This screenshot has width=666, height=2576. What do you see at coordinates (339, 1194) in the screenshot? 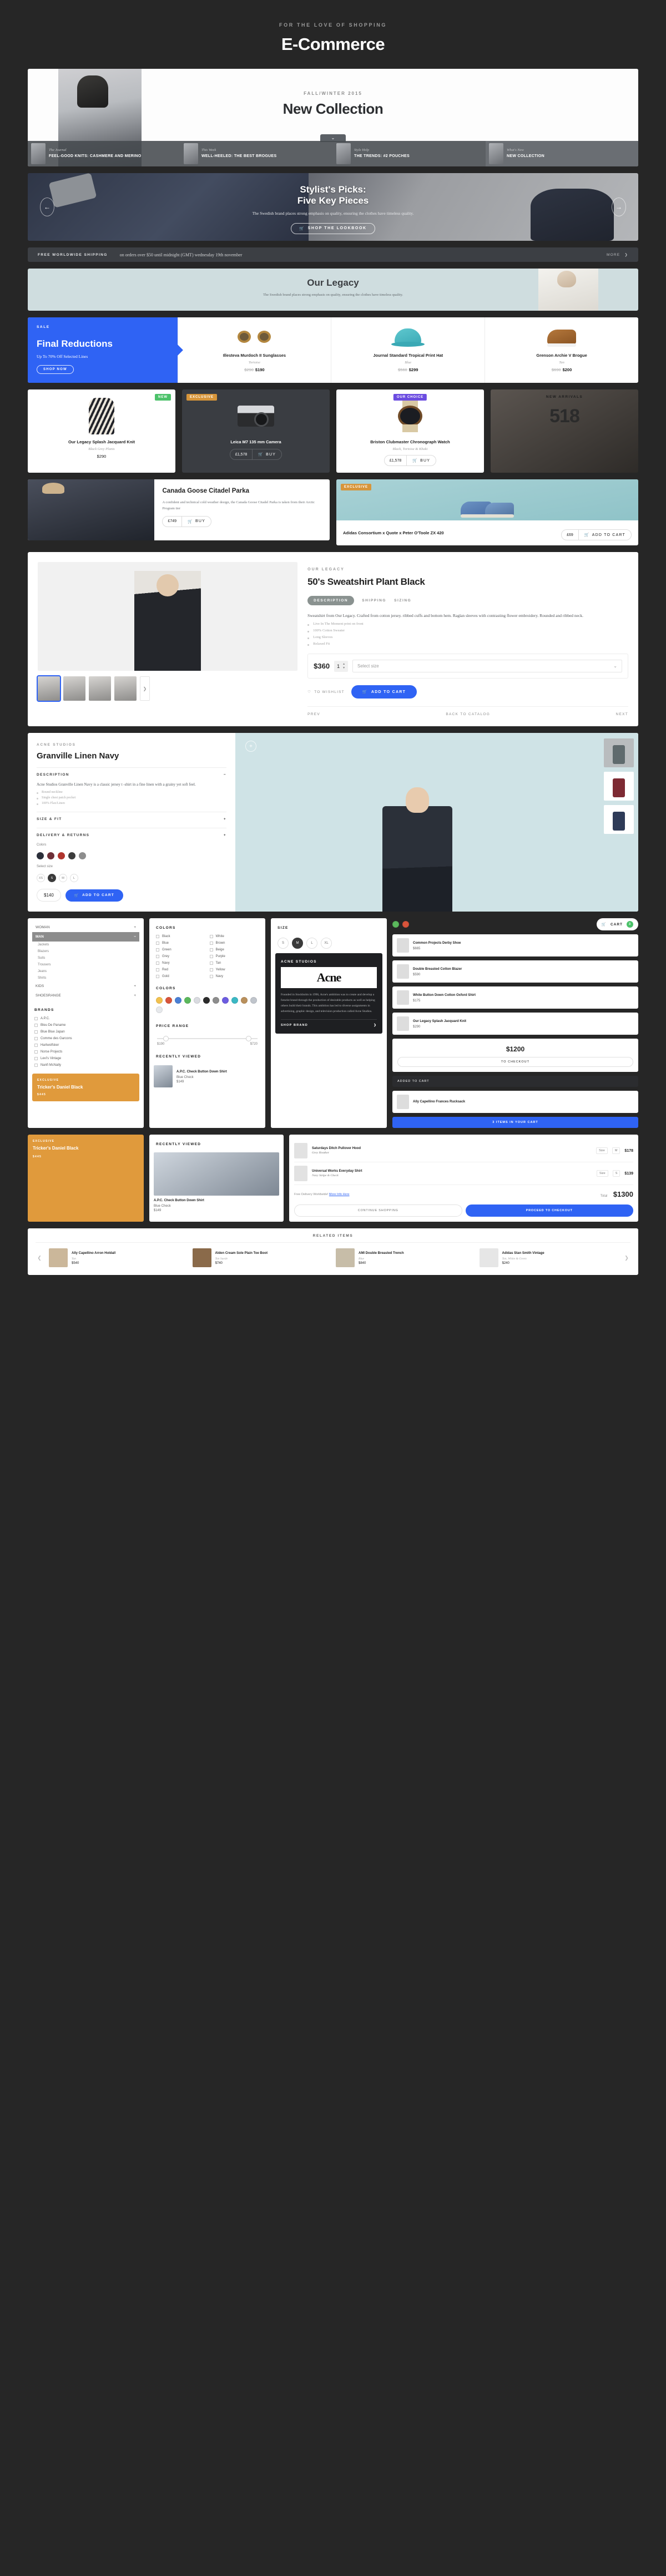
I see `delivery-more-link: More Info Here` at bounding box center [339, 1194].